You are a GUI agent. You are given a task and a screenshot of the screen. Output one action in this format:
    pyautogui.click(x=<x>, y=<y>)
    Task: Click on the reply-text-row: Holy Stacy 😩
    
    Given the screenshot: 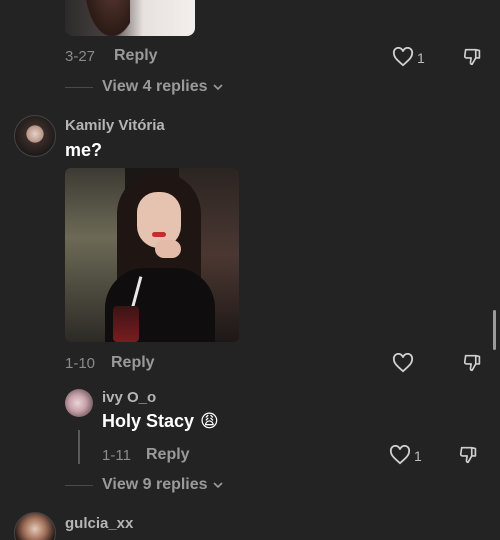 What is the action you would take?
    pyautogui.click(x=160, y=421)
    